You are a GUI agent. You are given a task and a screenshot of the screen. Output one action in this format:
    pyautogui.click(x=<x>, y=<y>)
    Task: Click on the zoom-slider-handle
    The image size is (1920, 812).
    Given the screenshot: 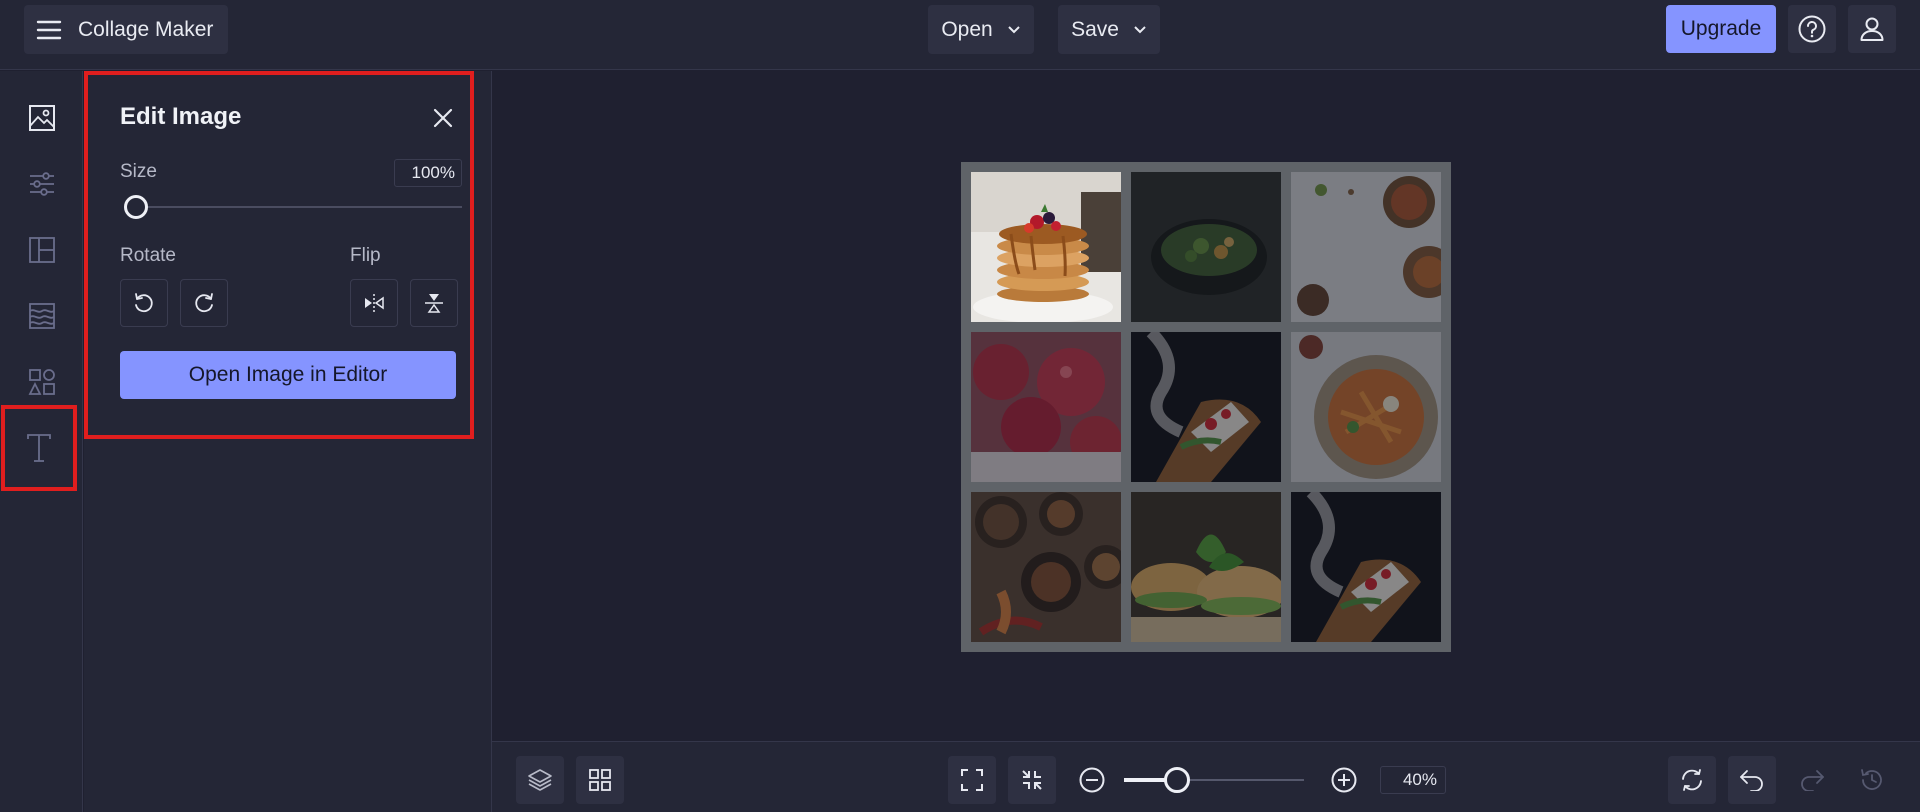 What is the action you would take?
    pyautogui.click(x=1177, y=780)
    